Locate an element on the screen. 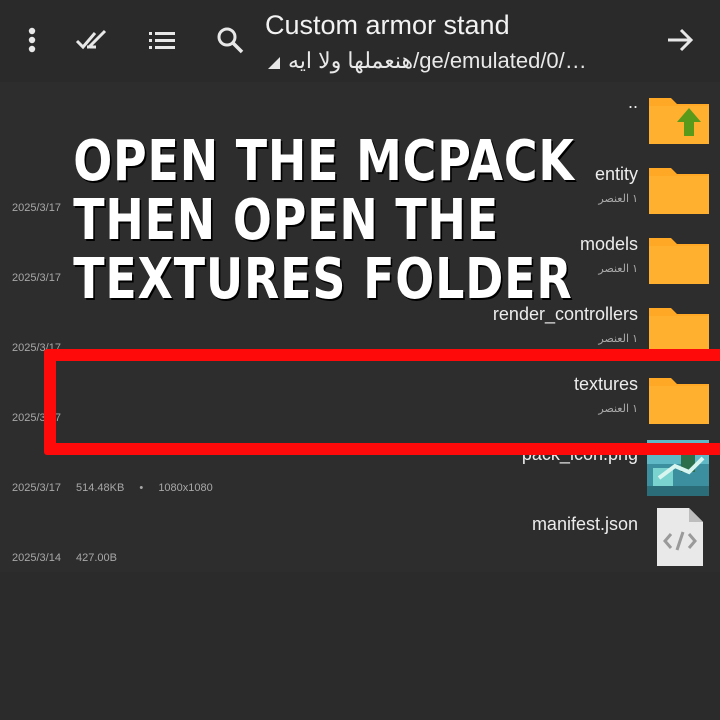 The height and width of the screenshot is (720, 720). code-file-icon is located at coordinates (679, 537).